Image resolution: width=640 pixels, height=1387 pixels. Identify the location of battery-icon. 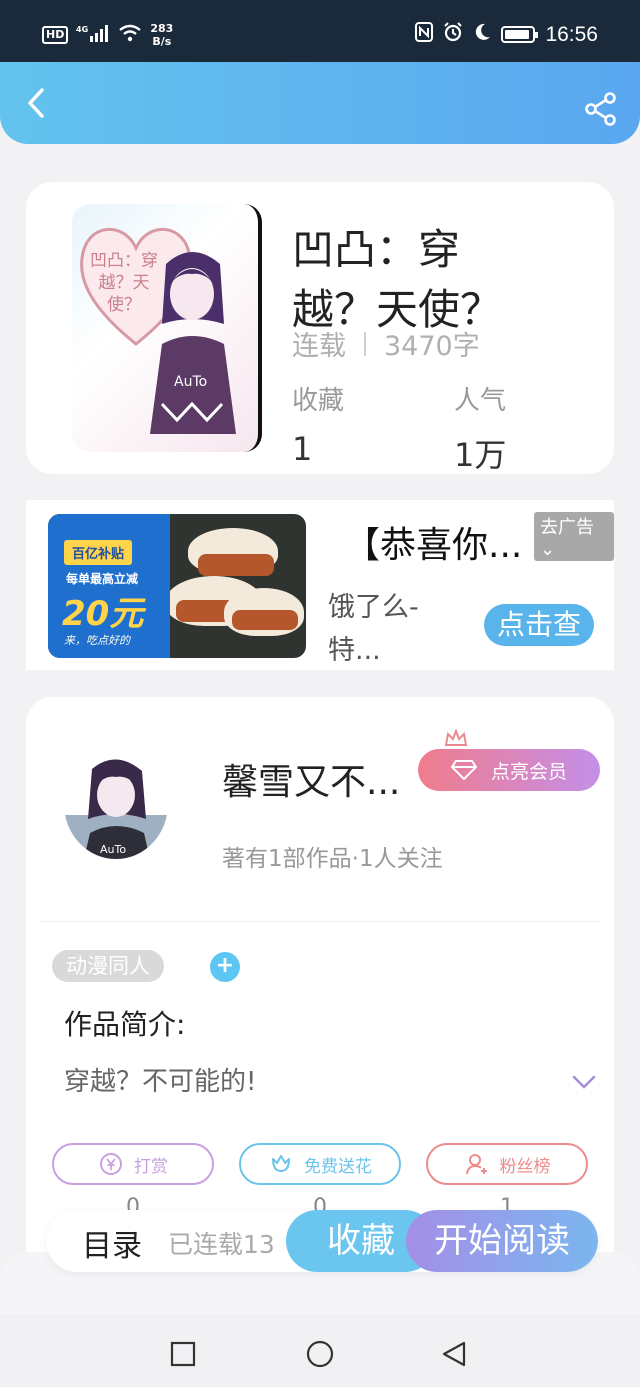
(520, 34).